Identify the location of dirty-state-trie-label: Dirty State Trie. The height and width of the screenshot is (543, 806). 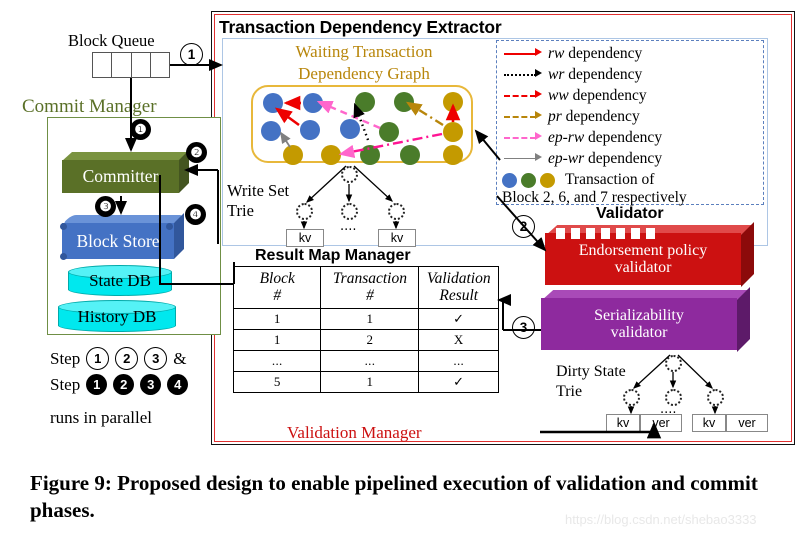
(591, 381).